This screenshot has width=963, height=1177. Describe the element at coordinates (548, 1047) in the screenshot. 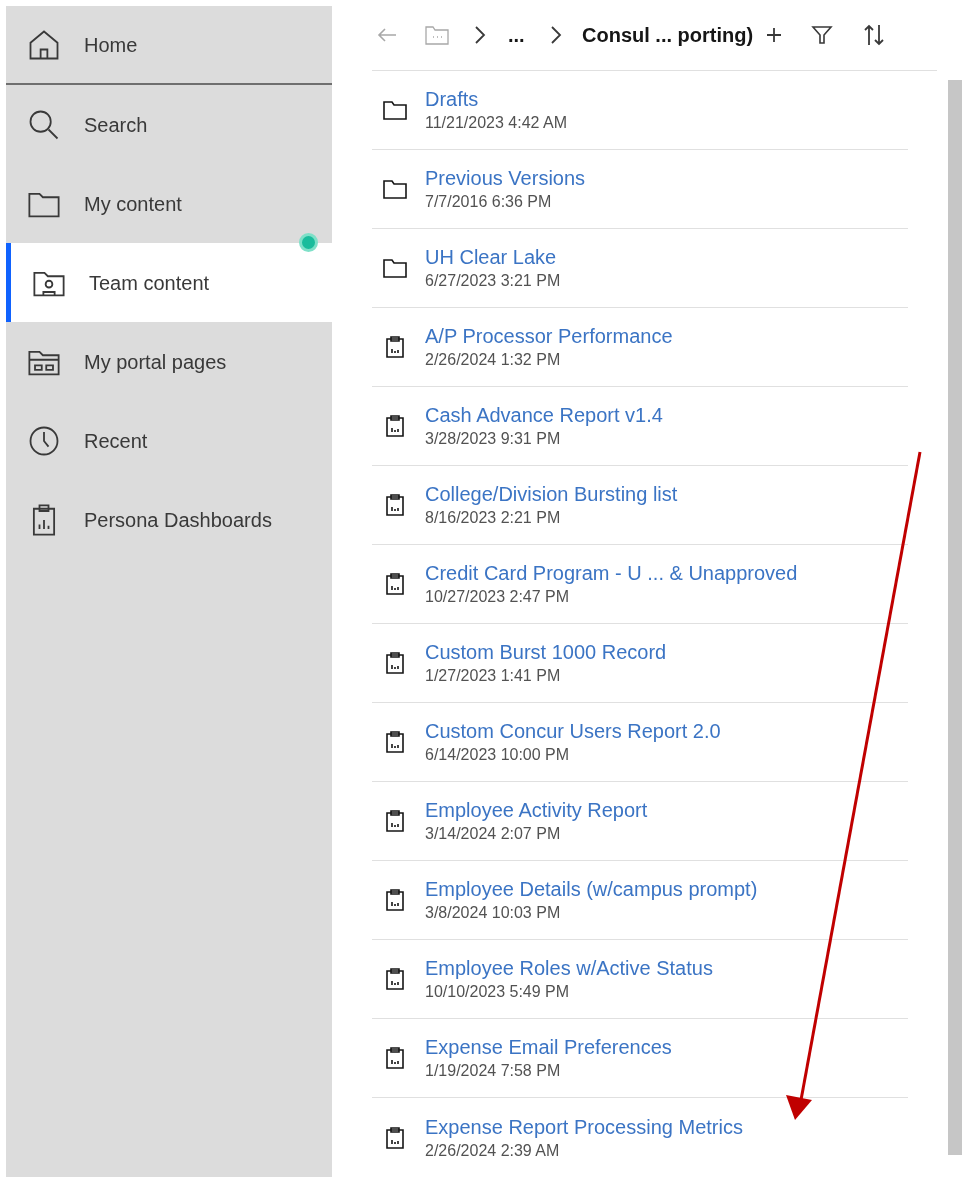

I see `item-link: Expense Email Preferences` at that location.